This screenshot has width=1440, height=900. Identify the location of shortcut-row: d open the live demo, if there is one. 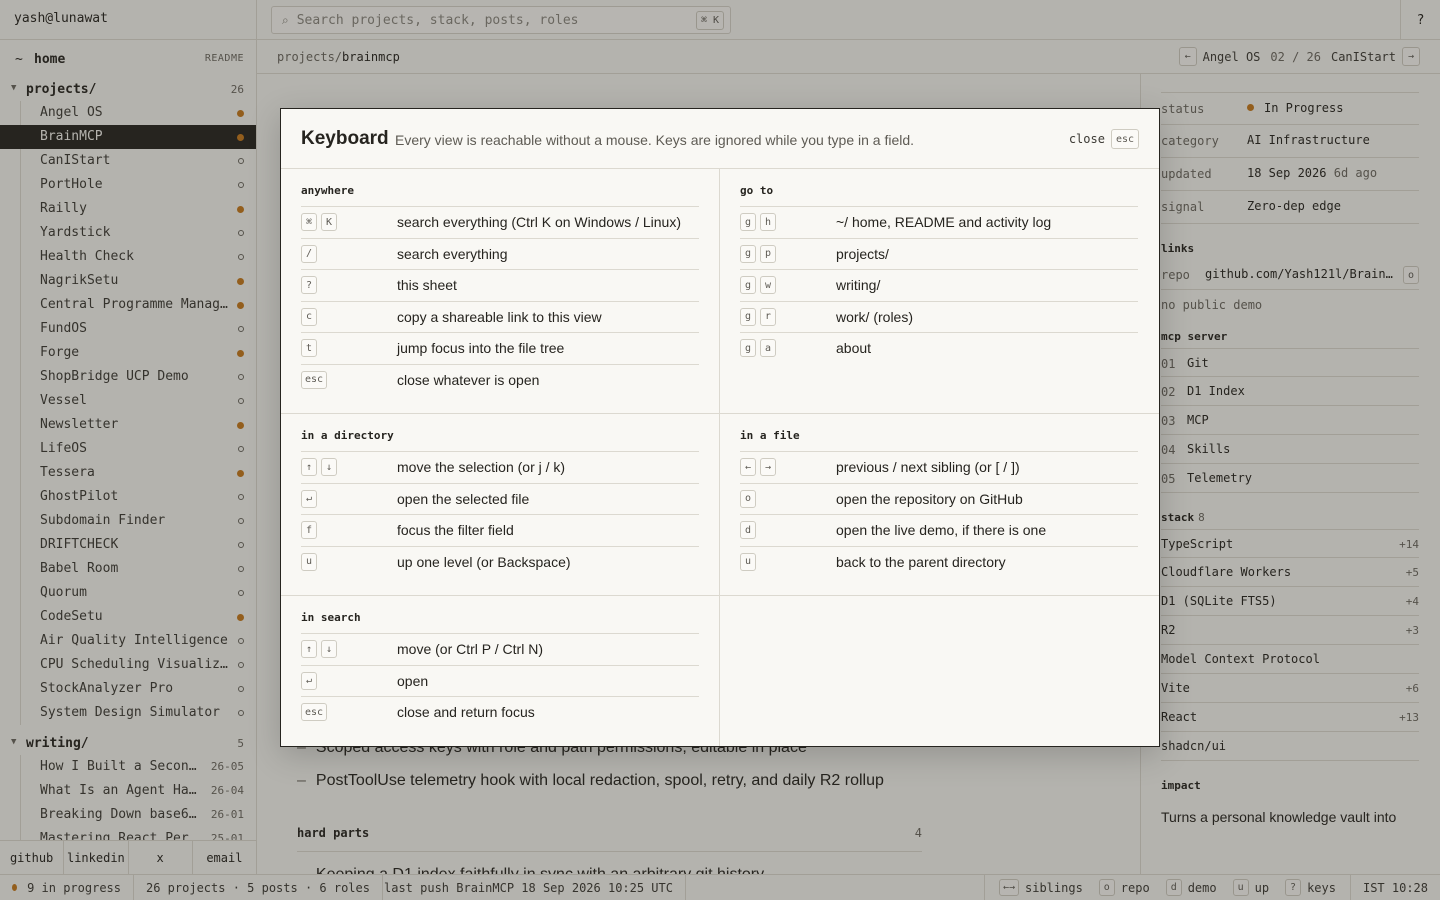
(939, 531).